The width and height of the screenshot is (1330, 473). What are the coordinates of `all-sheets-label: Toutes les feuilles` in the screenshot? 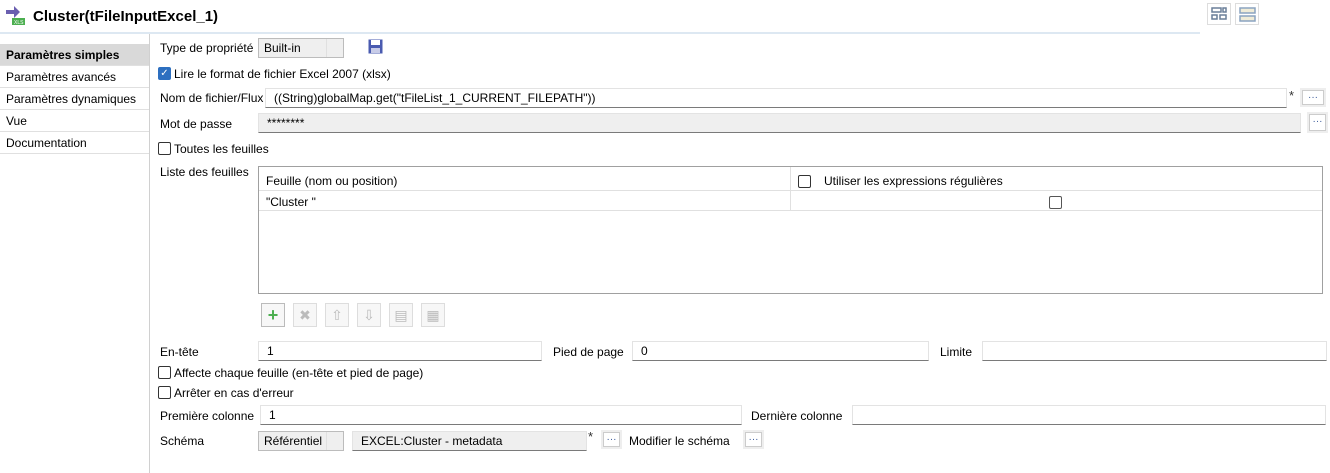 It's located at (221, 149).